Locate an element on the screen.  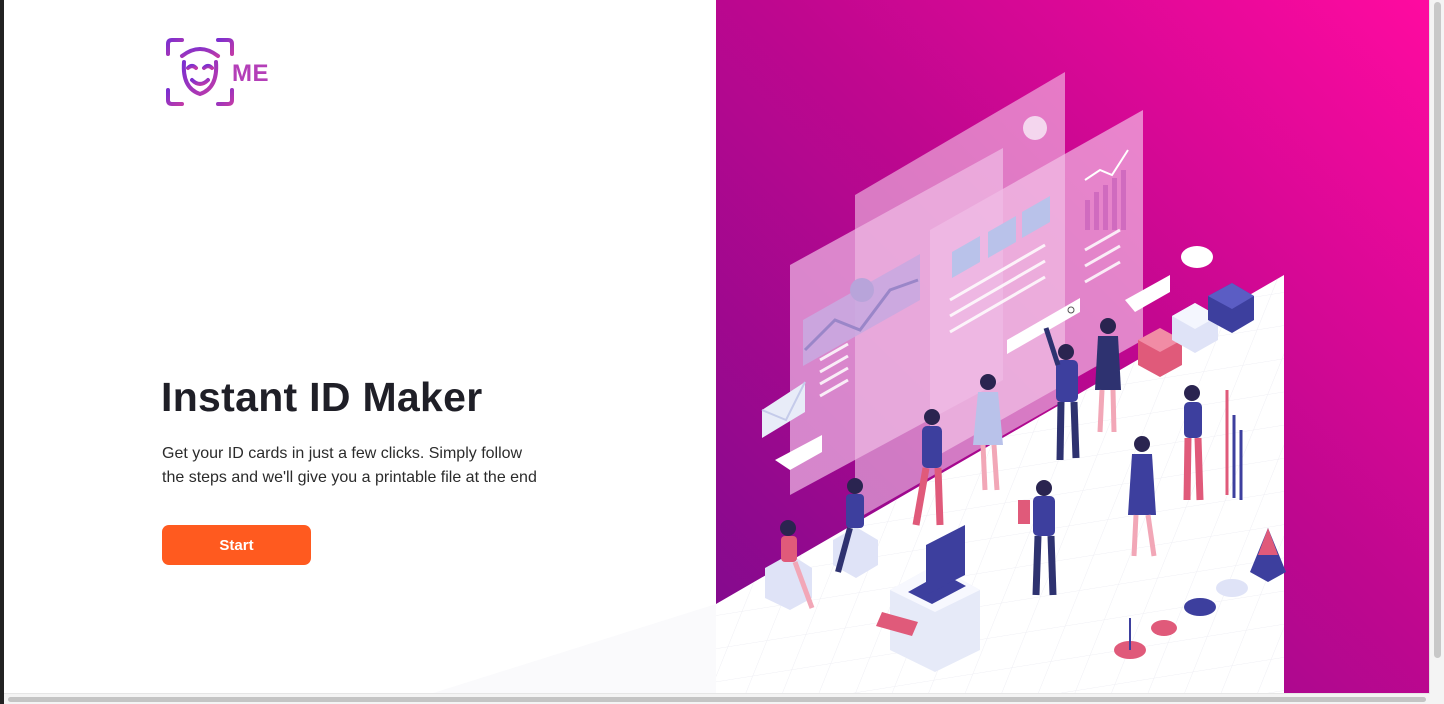
vertical-scrollbar is located at coordinates (1436, 352).